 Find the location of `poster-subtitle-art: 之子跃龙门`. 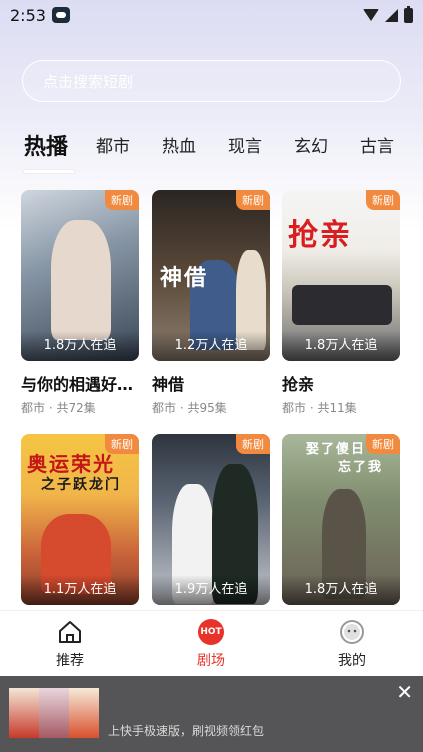

poster-subtitle-art: 之子跃龙门 is located at coordinates (81, 485).